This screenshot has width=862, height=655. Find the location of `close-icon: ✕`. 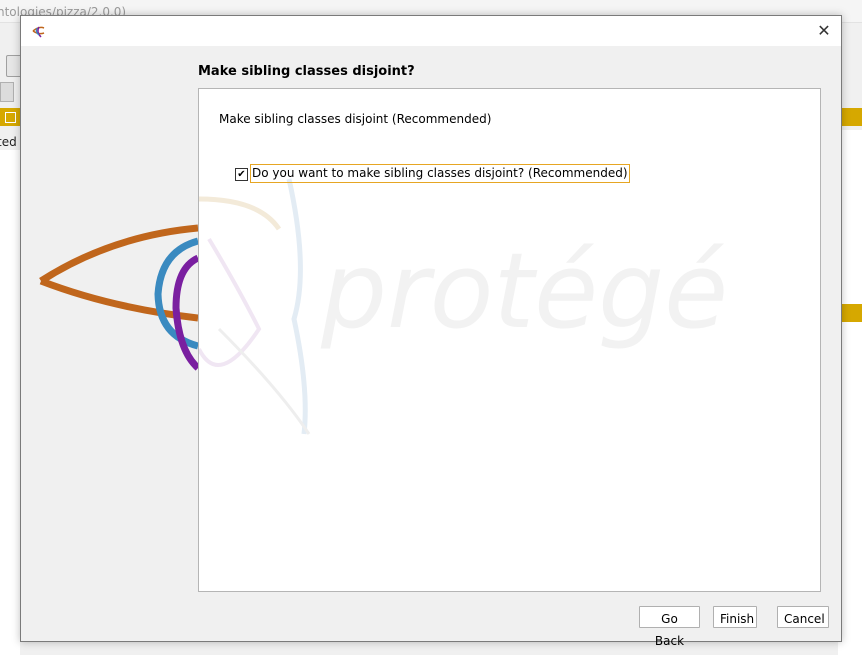

close-icon: ✕ is located at coordinates (824, 31).